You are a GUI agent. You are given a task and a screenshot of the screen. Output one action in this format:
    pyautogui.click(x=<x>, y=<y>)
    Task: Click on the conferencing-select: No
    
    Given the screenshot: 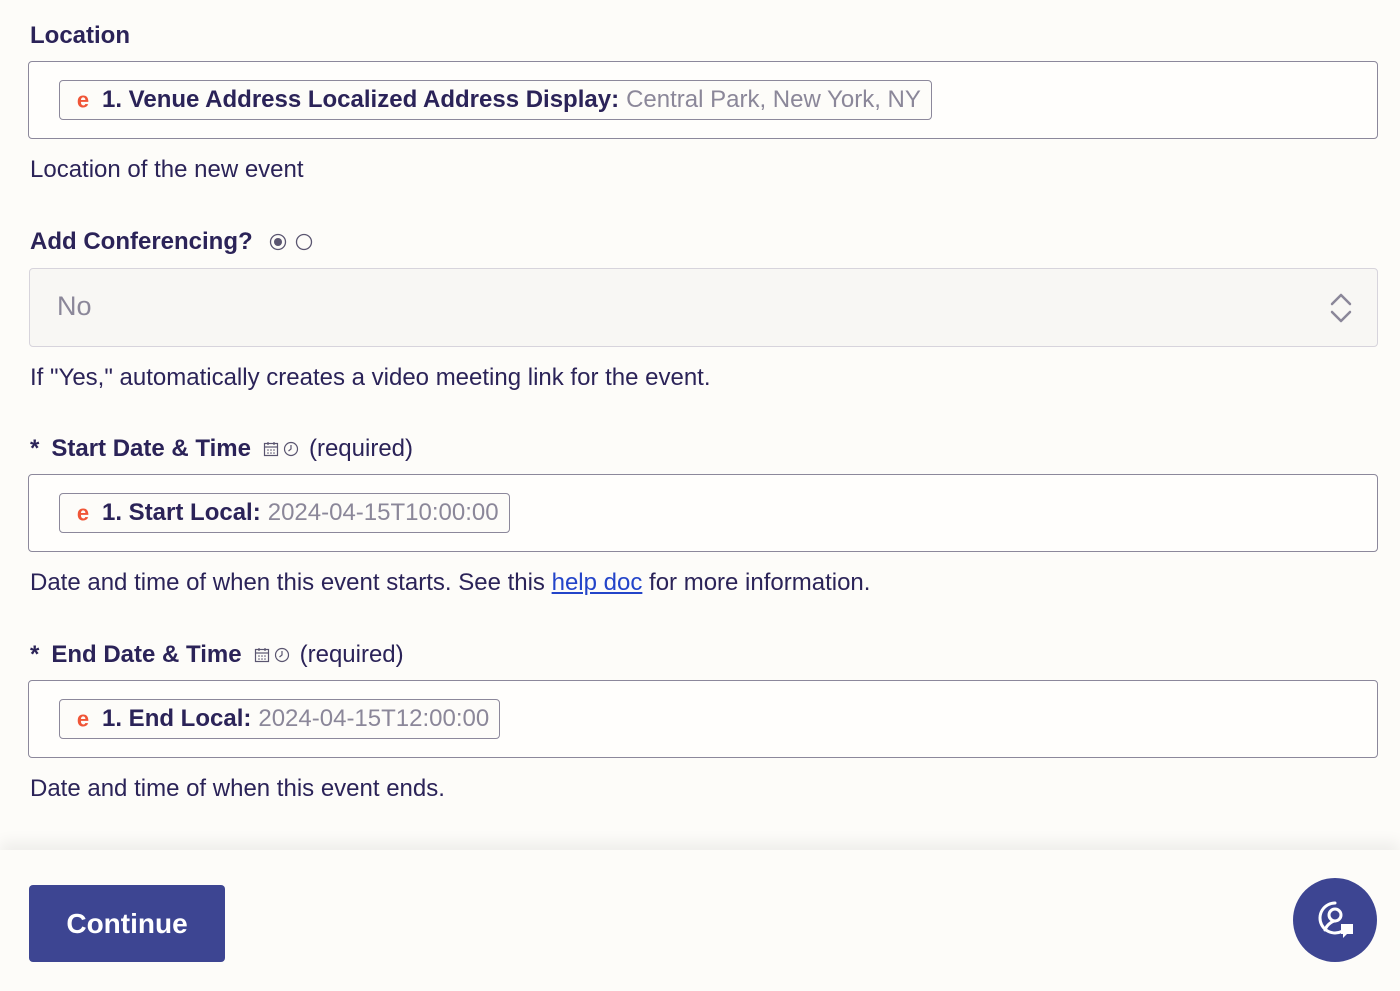 What is the action you would take?
    pyautogui.click(x=703, y=307)
    